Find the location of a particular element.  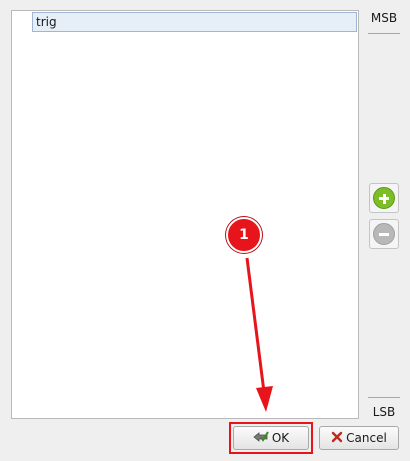

step-marker: 1 is located at coordinates (244, 235).